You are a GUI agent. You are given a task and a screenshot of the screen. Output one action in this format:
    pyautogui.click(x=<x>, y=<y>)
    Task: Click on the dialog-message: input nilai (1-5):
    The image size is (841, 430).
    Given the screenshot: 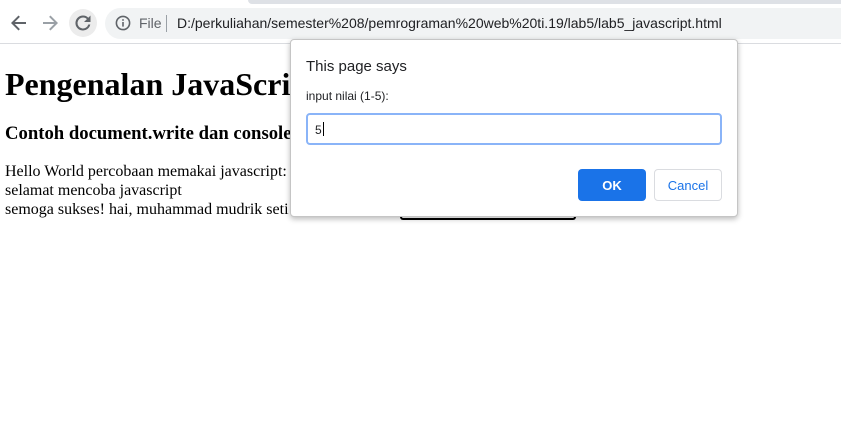 What is the action you would take?
    pyautogui.click(x=347, y=96)
    